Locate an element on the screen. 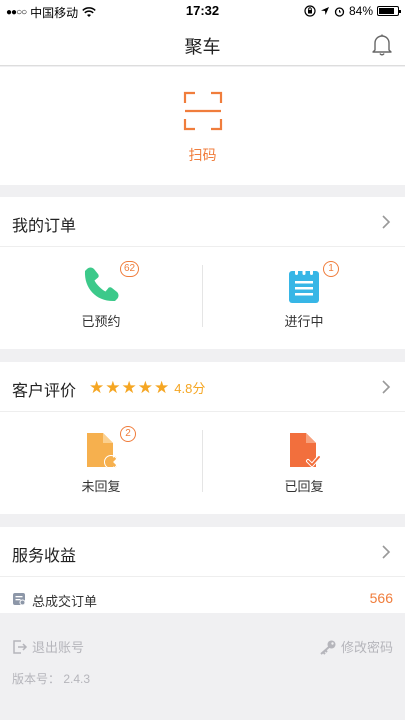  total-orders-value: 566 is located at coordinates (381, 598).